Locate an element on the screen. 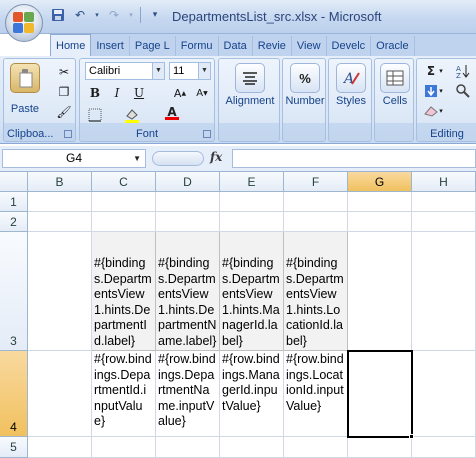  row-header-2: 2 is located at coordinates (14, 222).